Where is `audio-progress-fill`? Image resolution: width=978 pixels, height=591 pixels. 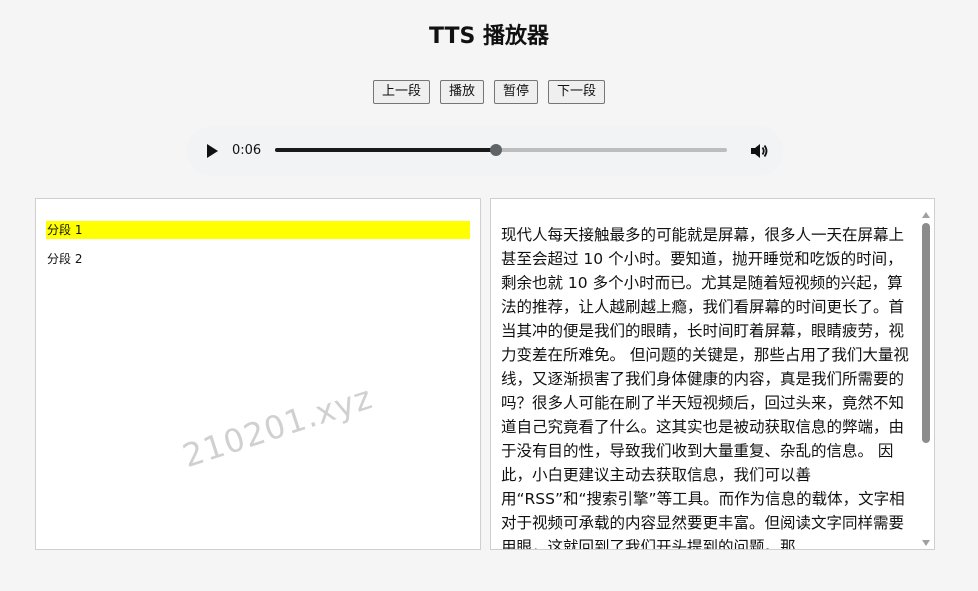 audio-progress-fill is located at coordinates (386, 150).